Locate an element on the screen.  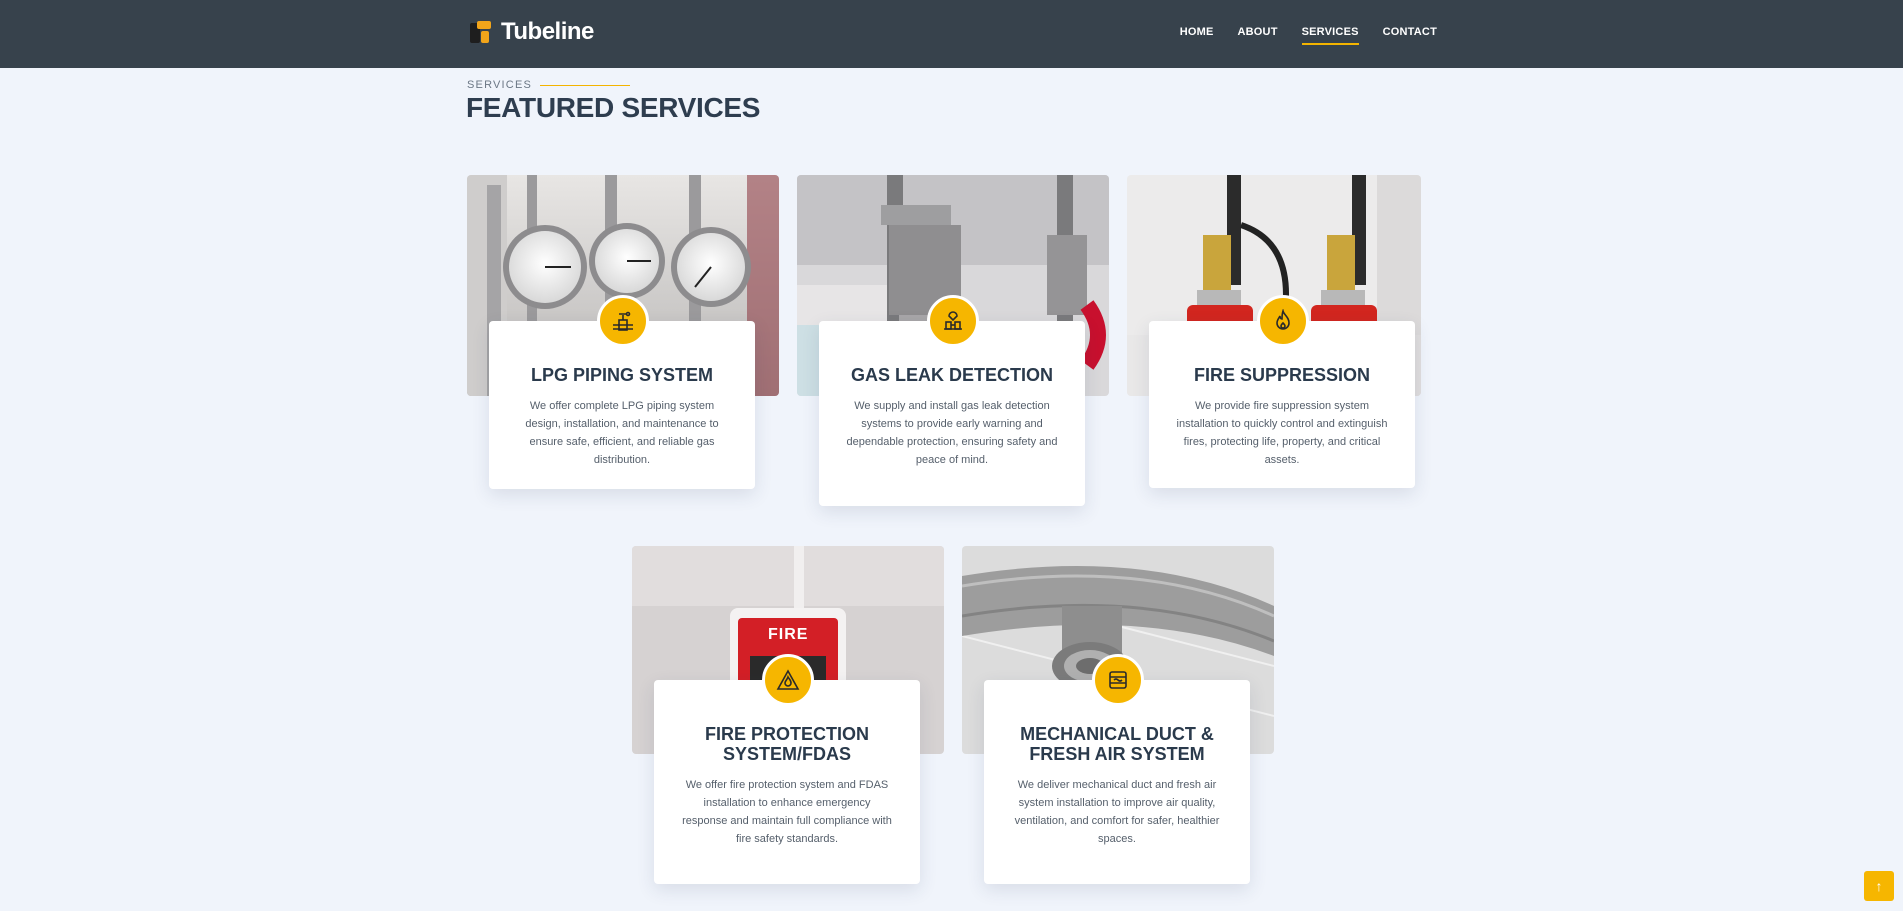
brand-logo: Tubeline is located at coordinates (531, 32).